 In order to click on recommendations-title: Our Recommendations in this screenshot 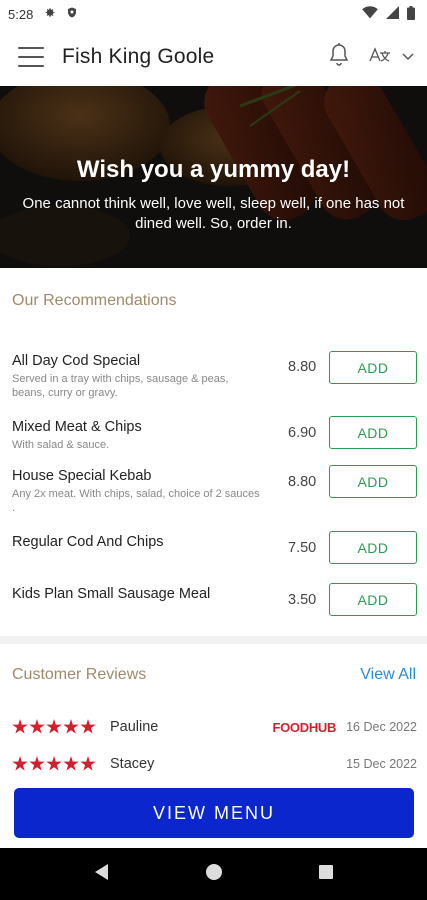, I will do `click(94, 300)`.